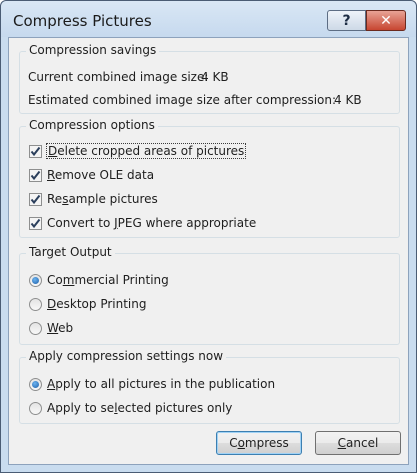 This screenshot has width=417, height=473. What do you see at coordinates (358, 443) in the screenshot?
I see `cancel-button: Cancel` at bounding box center [358, 443].